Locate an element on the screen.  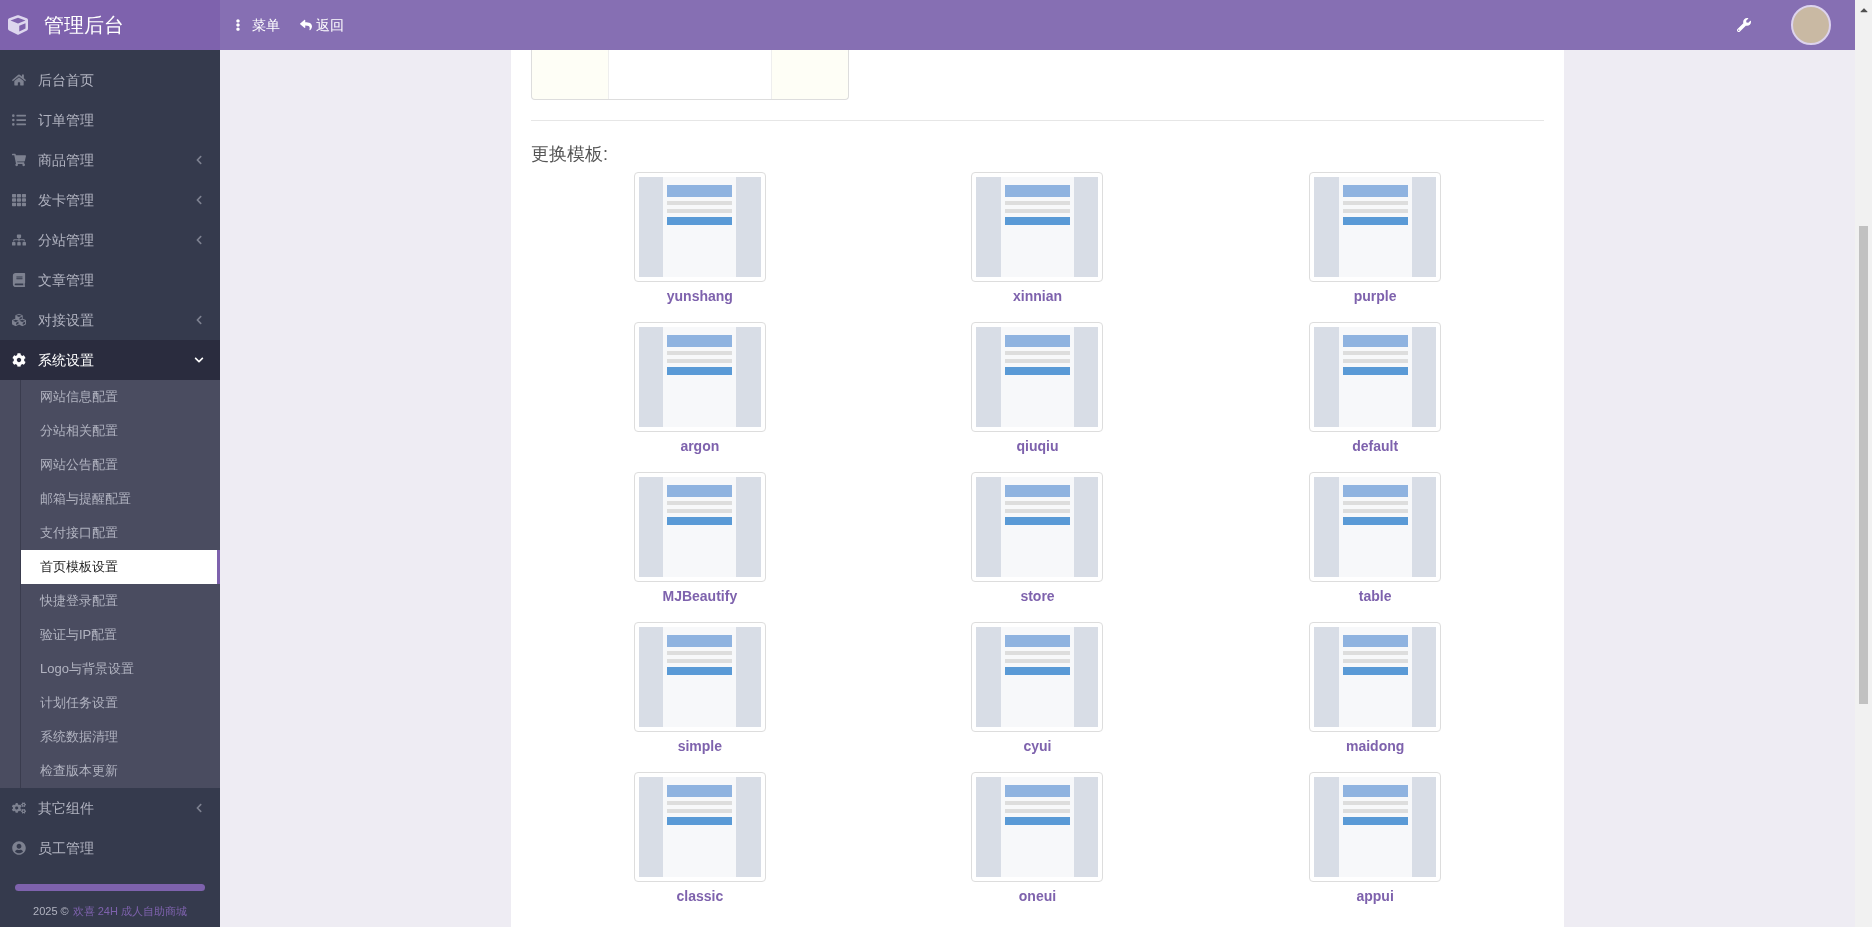
cube-icon is located at coordinates (18, 25).